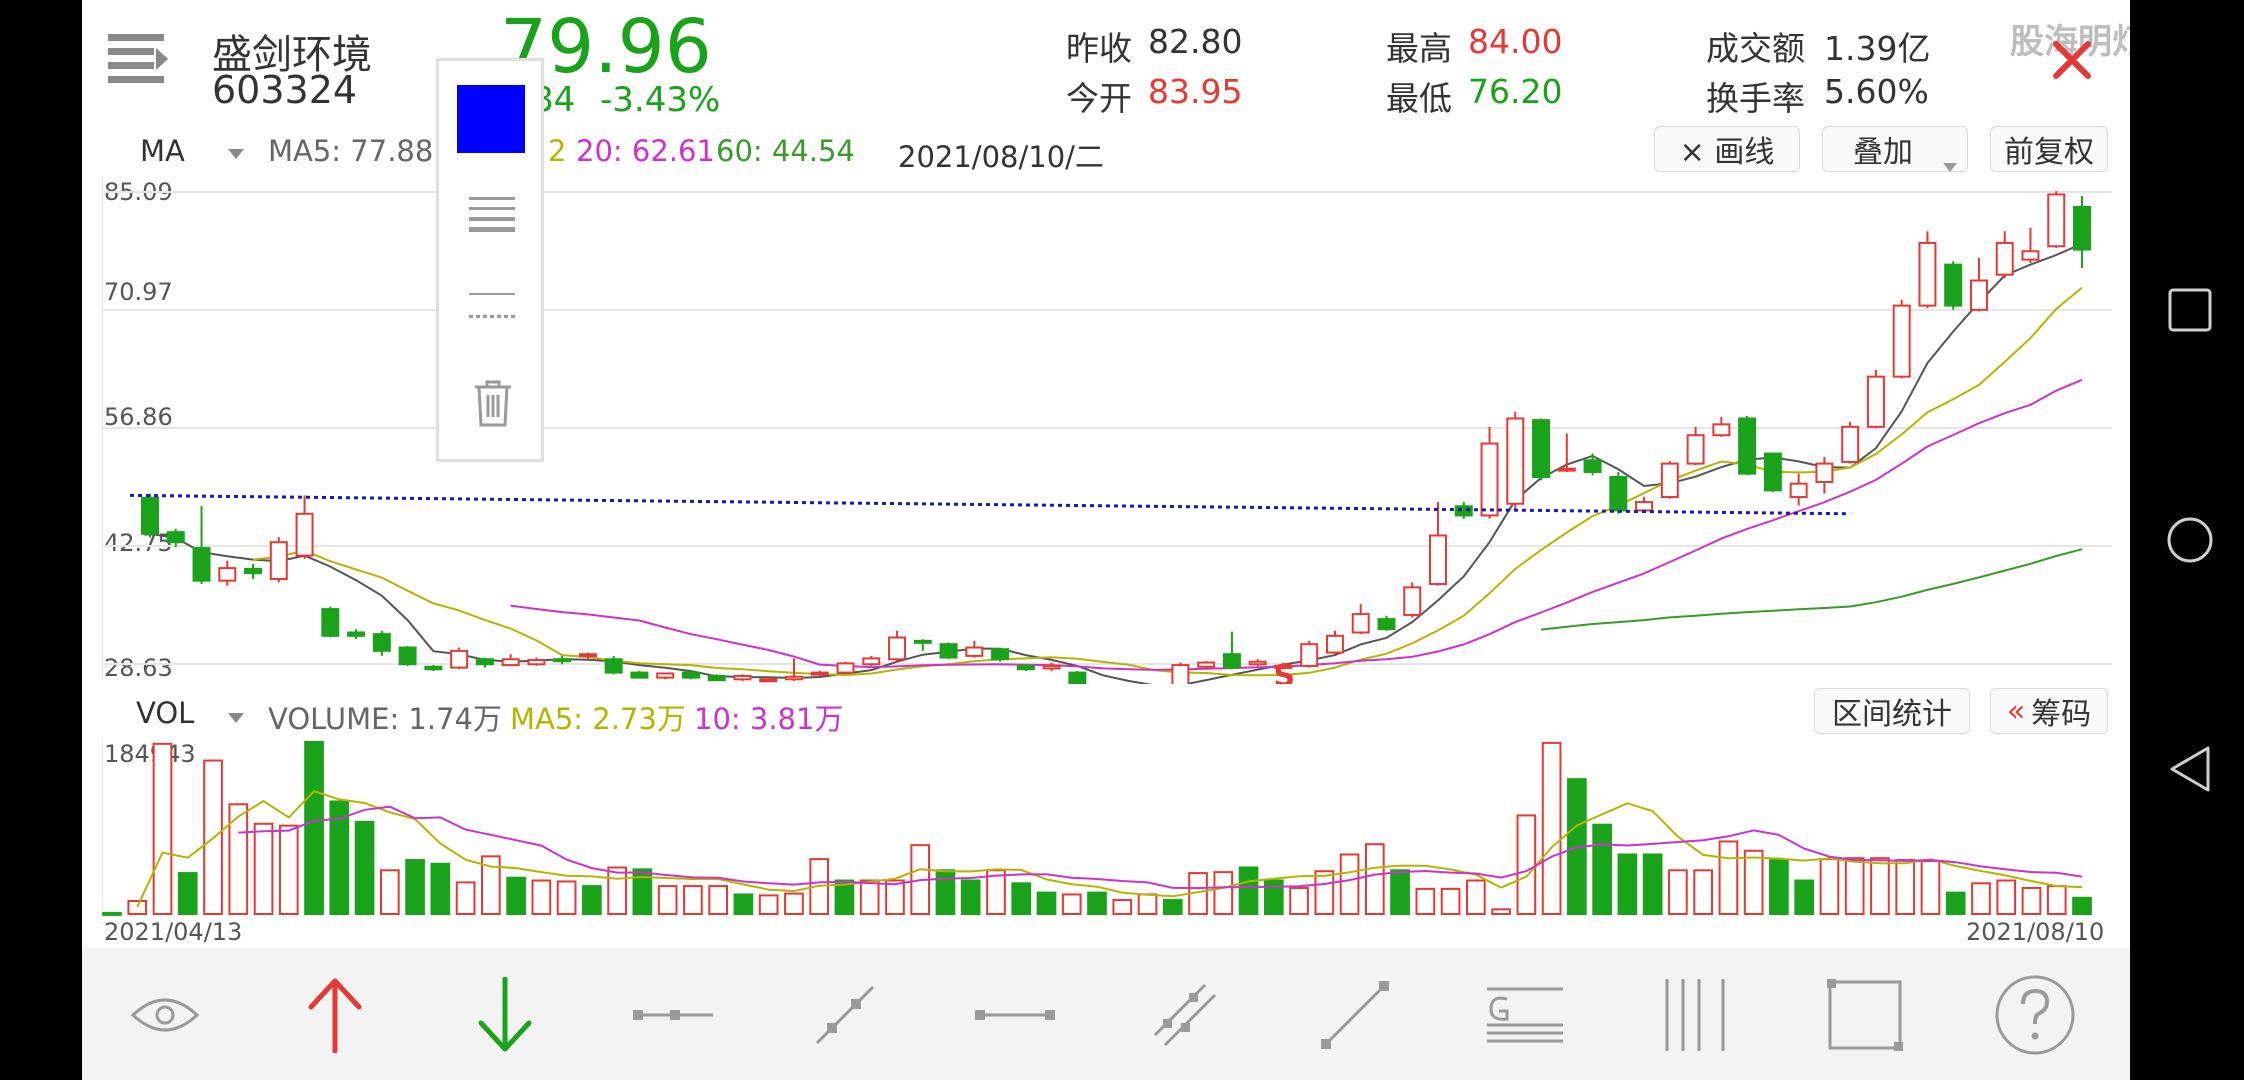  Describe the element at coordinates (1892, 711) in the screenshot. I see `range-stats-button: 区间统计` at that location.